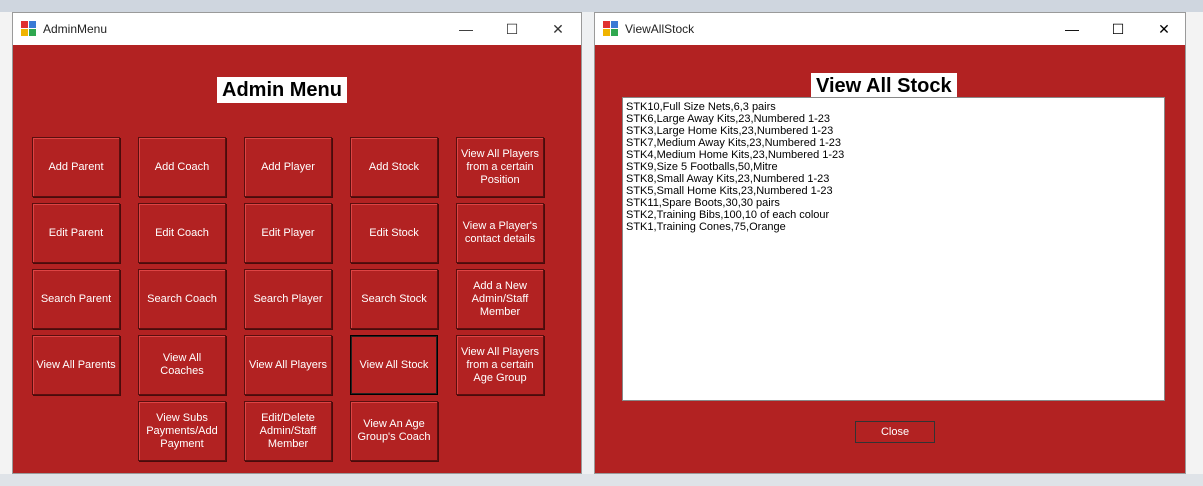  Describe the element at coordinates (182, 431) in the screenshot. I see `view-subs-payments-button: View Subs Payments/Add Payment` at that location.